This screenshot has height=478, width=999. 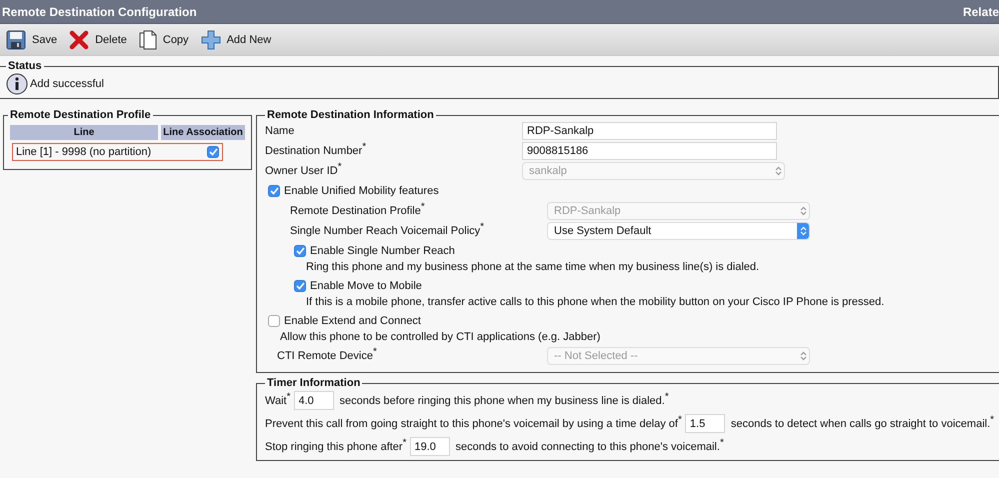 What do you see at coordinates (25, 66) in the screenshot?
I see `section-legend: Status` at bounding box center [25, 66].